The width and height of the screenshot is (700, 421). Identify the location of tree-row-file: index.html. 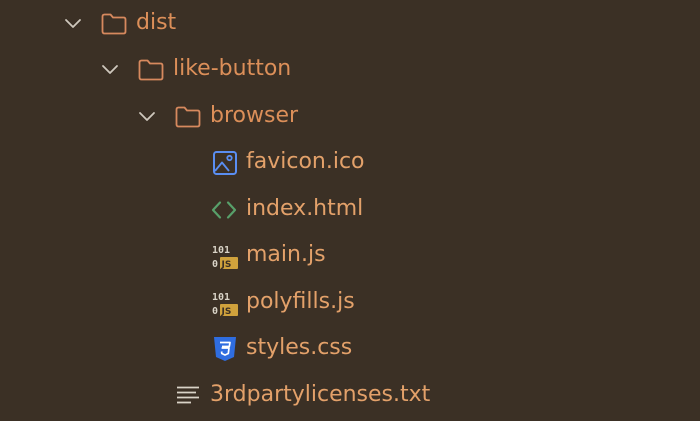
(350, 209).